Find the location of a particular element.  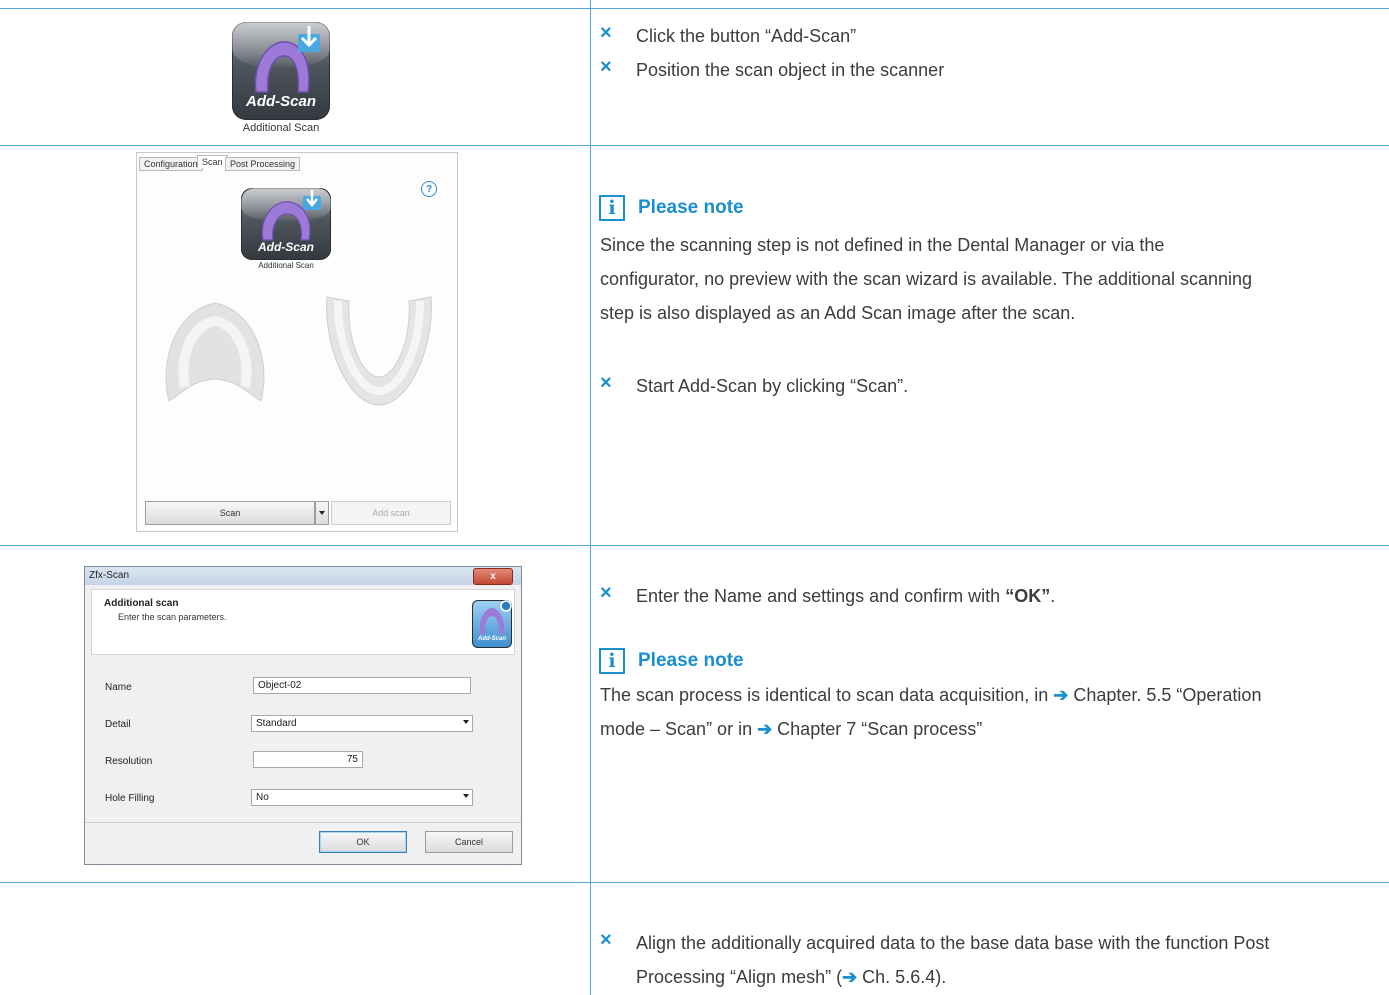

lower-jaw-image is located at coordinates (379, 351).